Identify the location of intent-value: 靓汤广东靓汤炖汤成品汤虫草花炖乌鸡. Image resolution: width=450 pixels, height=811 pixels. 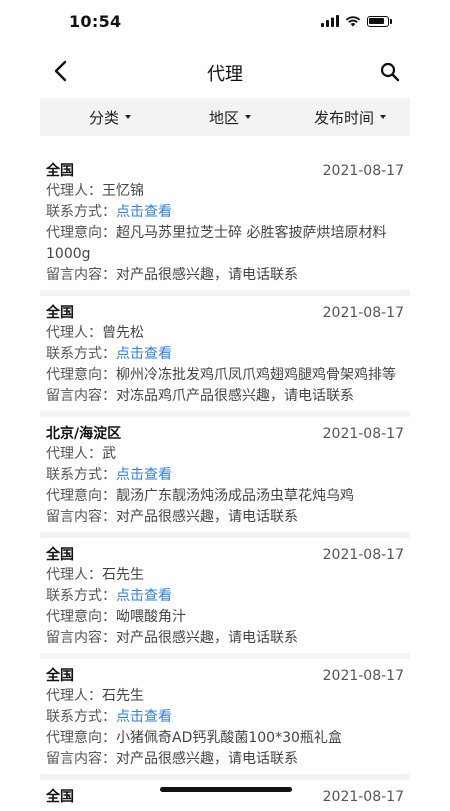
(235, 496).